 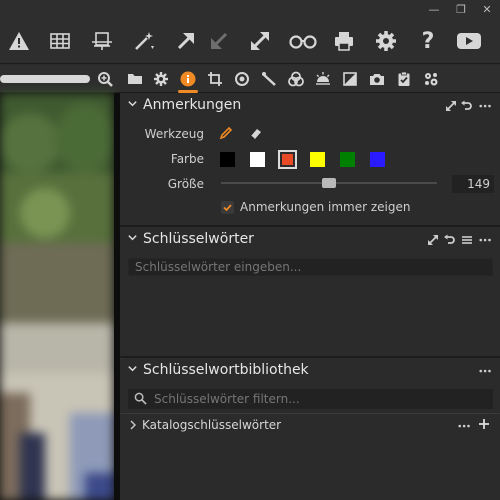 I want to click on title-bar: — ❐ ✕, so click(x=250, y=10).